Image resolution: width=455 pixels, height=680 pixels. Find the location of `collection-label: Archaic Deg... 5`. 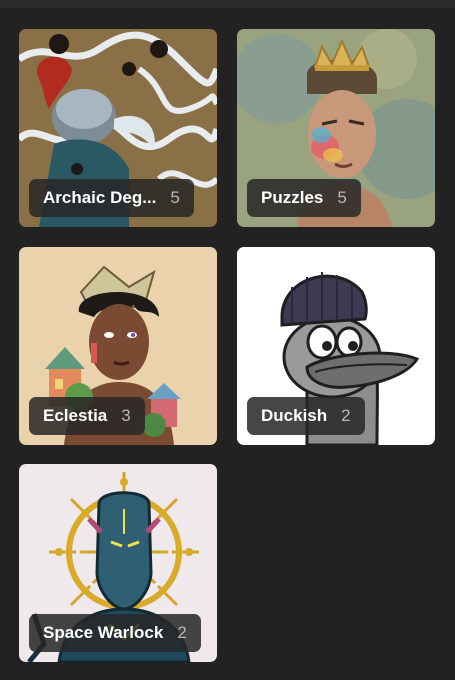

collection-label: Archaic Deg... 5 is located at coordinates (111, 198).